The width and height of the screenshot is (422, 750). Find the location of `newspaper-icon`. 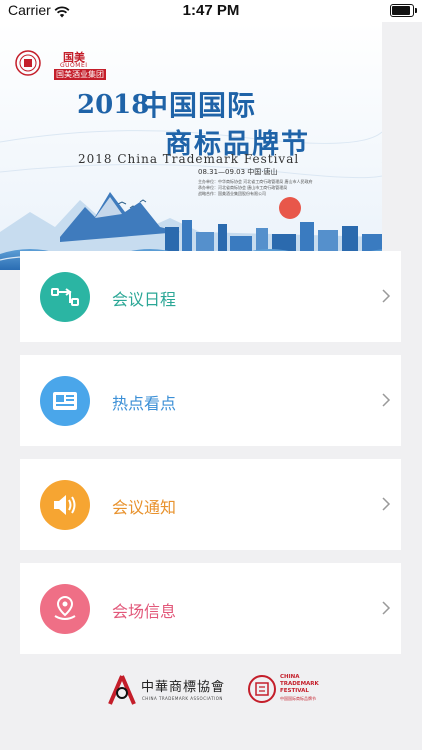

newspaper-icon is located at coordinates (65, 401).